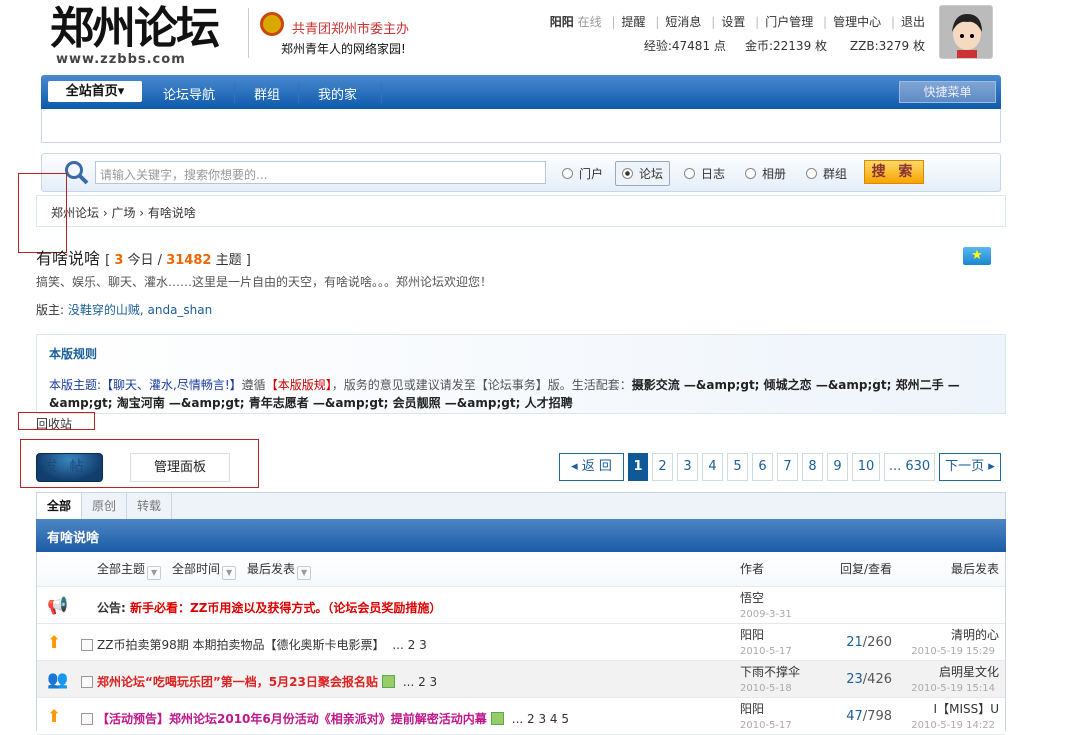 The width and height of the screenshot is (1079, 735). Describe the element at coordinates (189, 93) in the screenshot. I see `nav-forum-guide: 论坛导航` at that location.